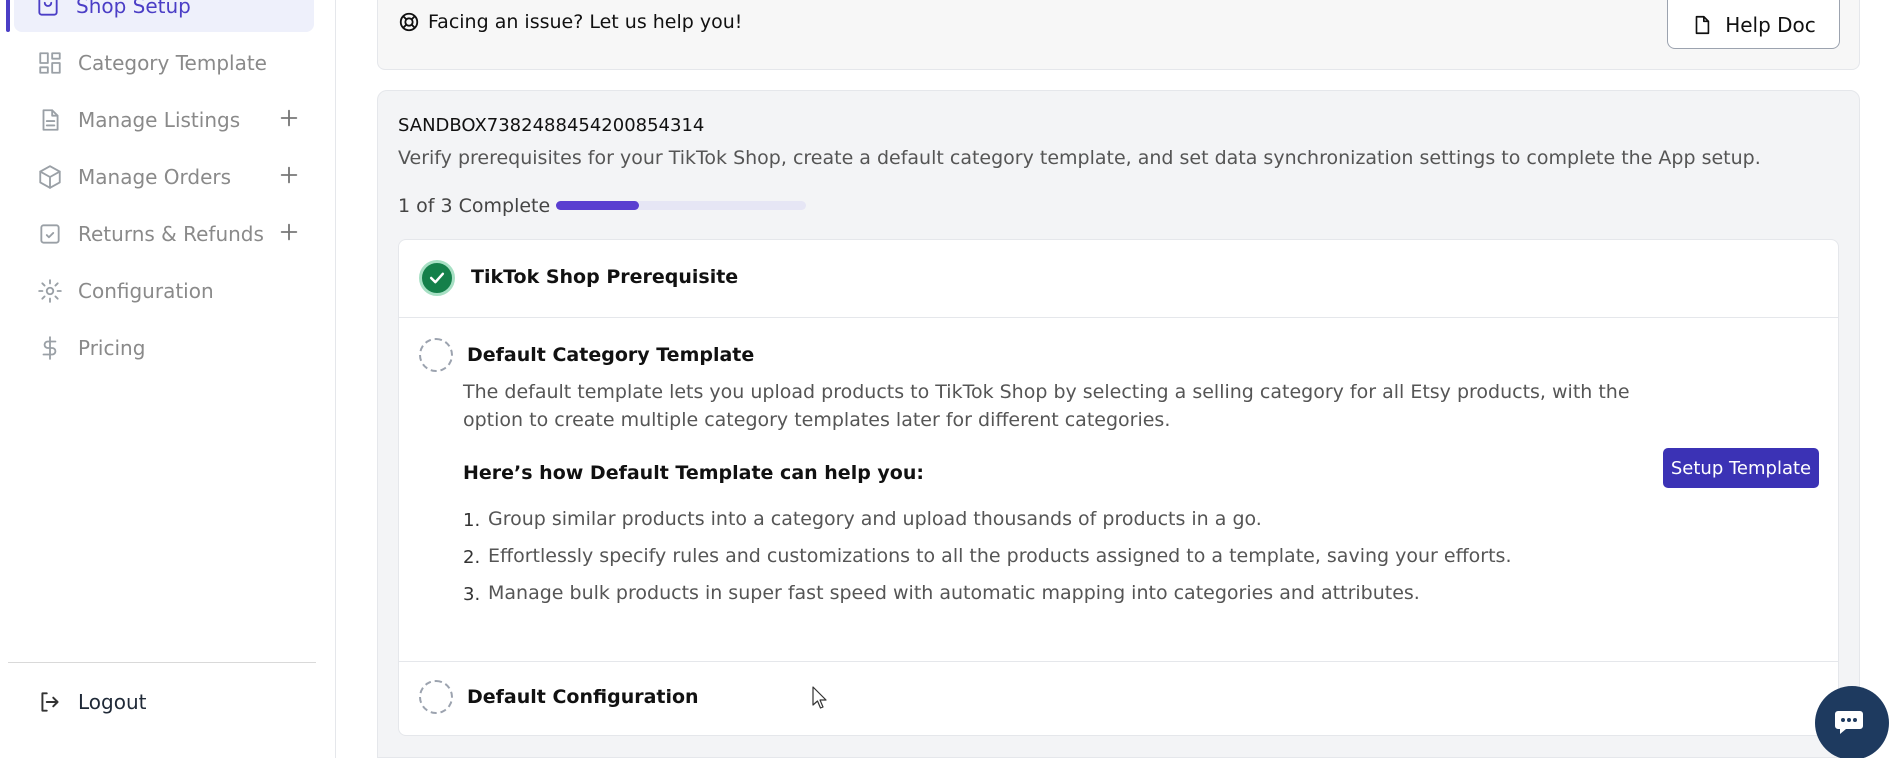 The image size is (1894, 758). What do you see at coordinates (1741, 468) in the screenshot?
I see `setup-template-button: Setup Template` at bounding box center [1741, 468].